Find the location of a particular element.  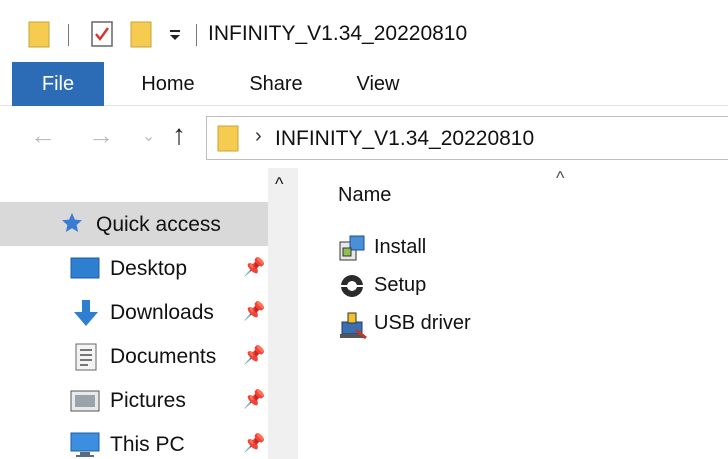

star-icon is located at coordinates (72, 222).